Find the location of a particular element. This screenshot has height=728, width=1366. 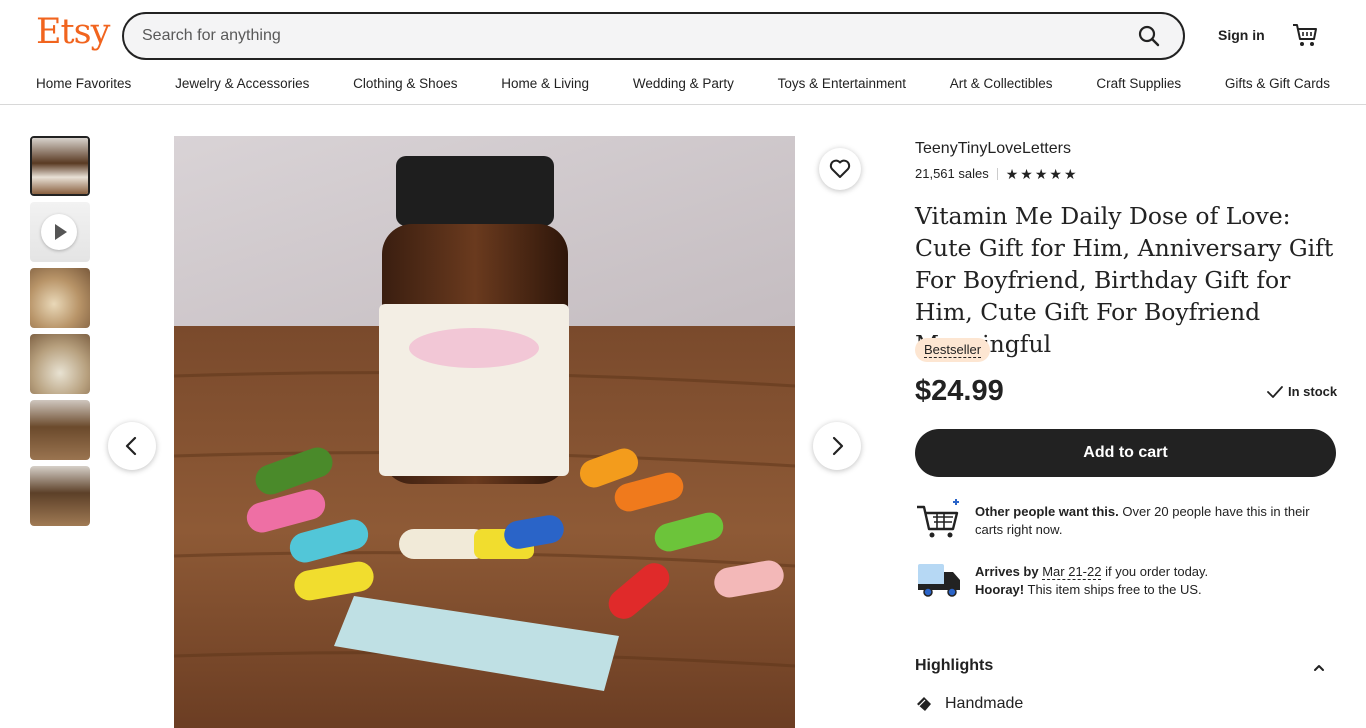

chevron-left-icon is located at coordinates (131, 446).